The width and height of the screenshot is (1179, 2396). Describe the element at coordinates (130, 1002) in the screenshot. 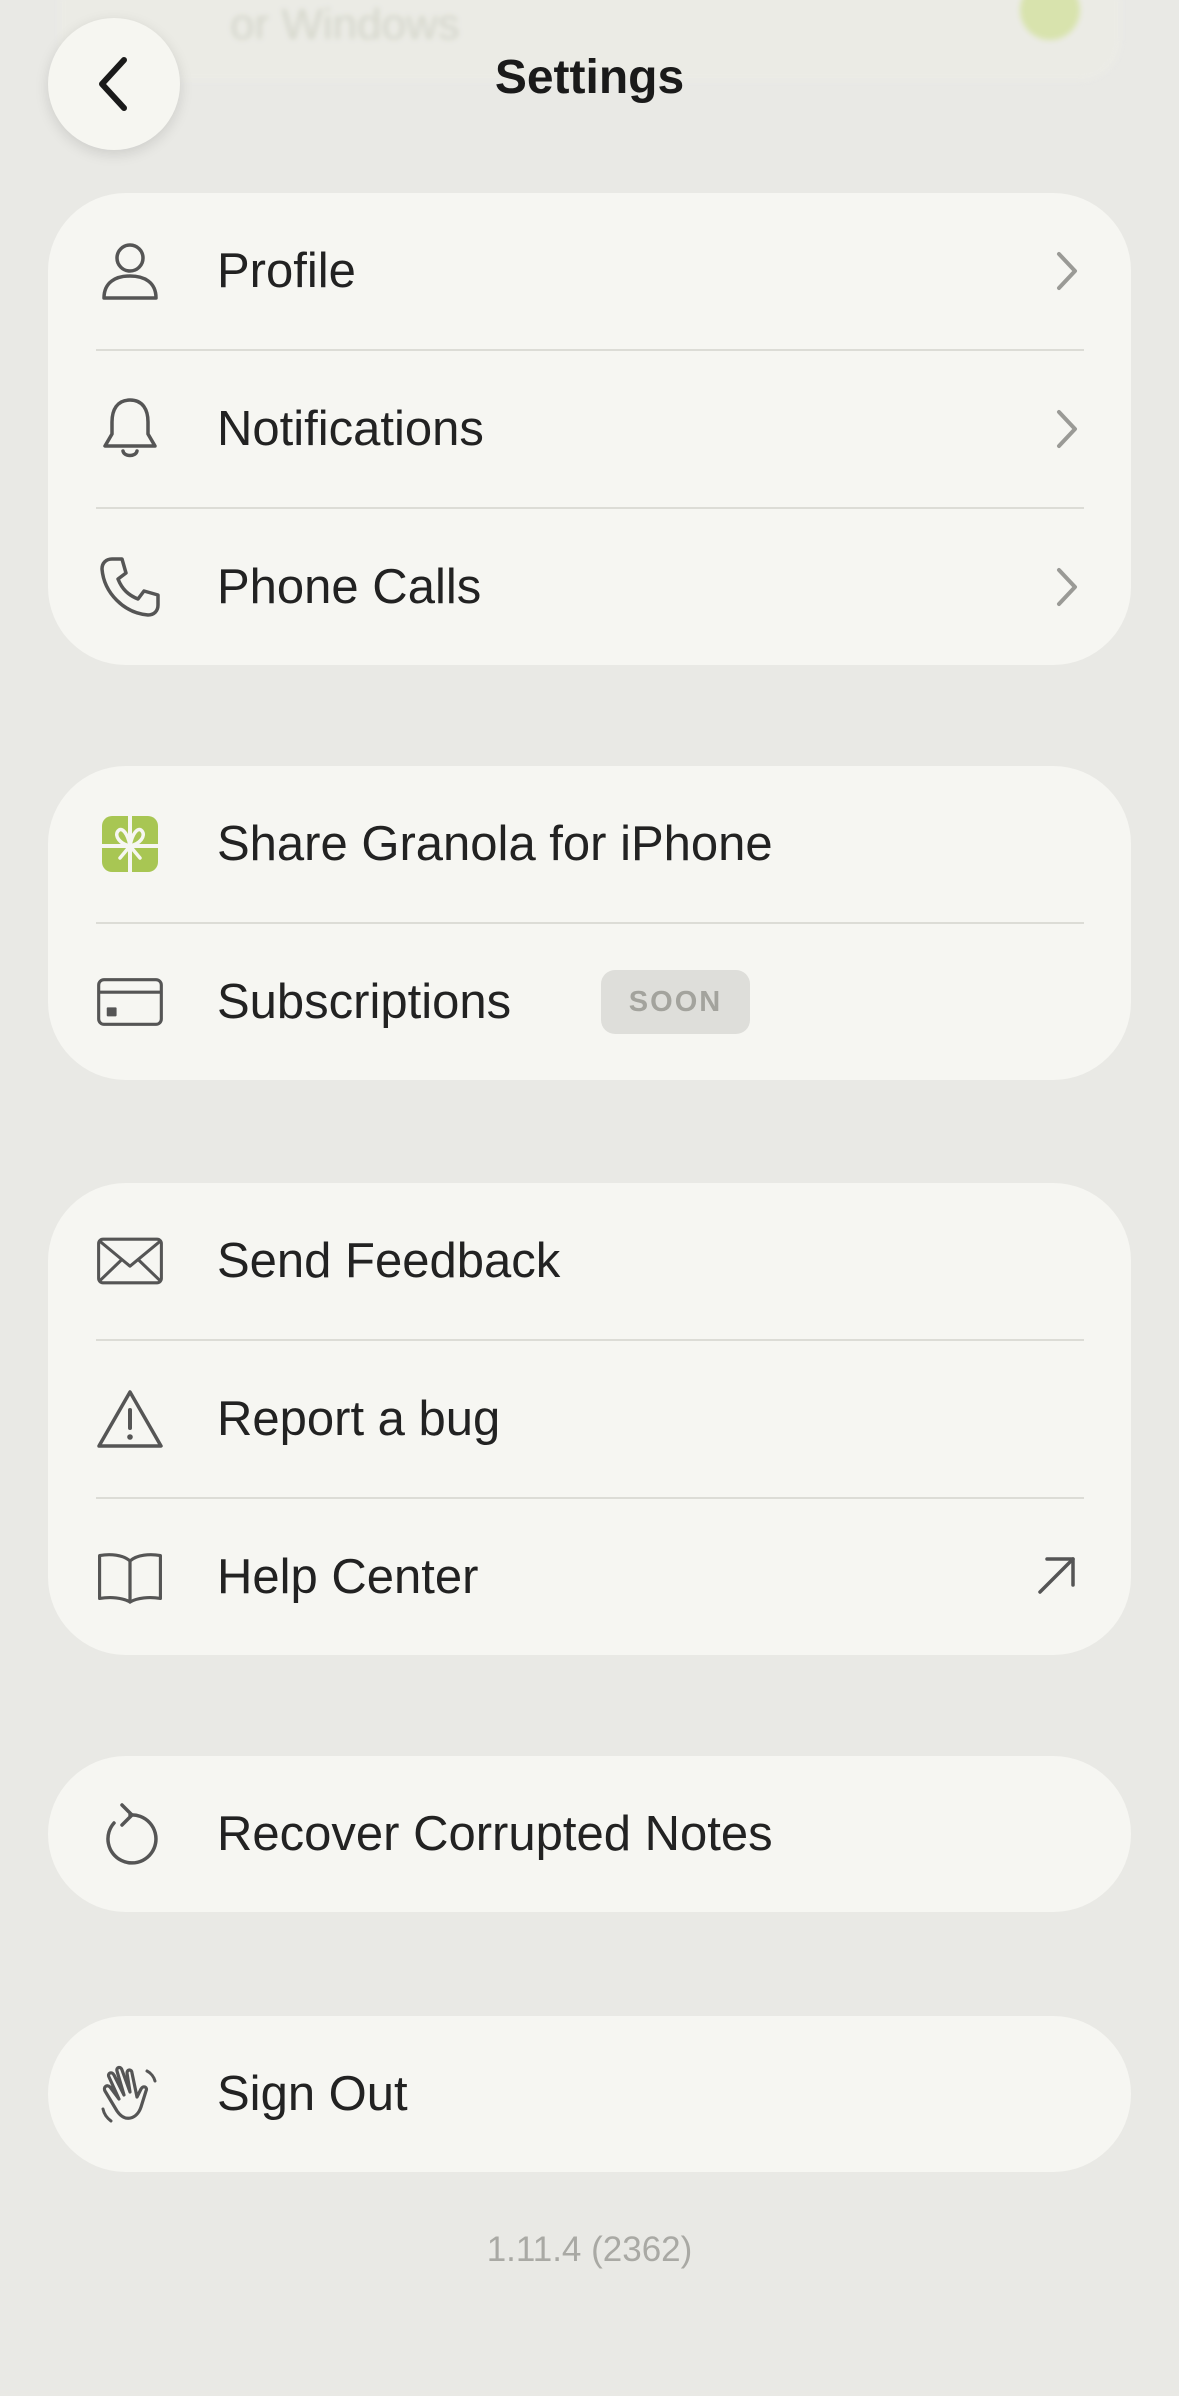

I see `credit-card-icon` at that location.